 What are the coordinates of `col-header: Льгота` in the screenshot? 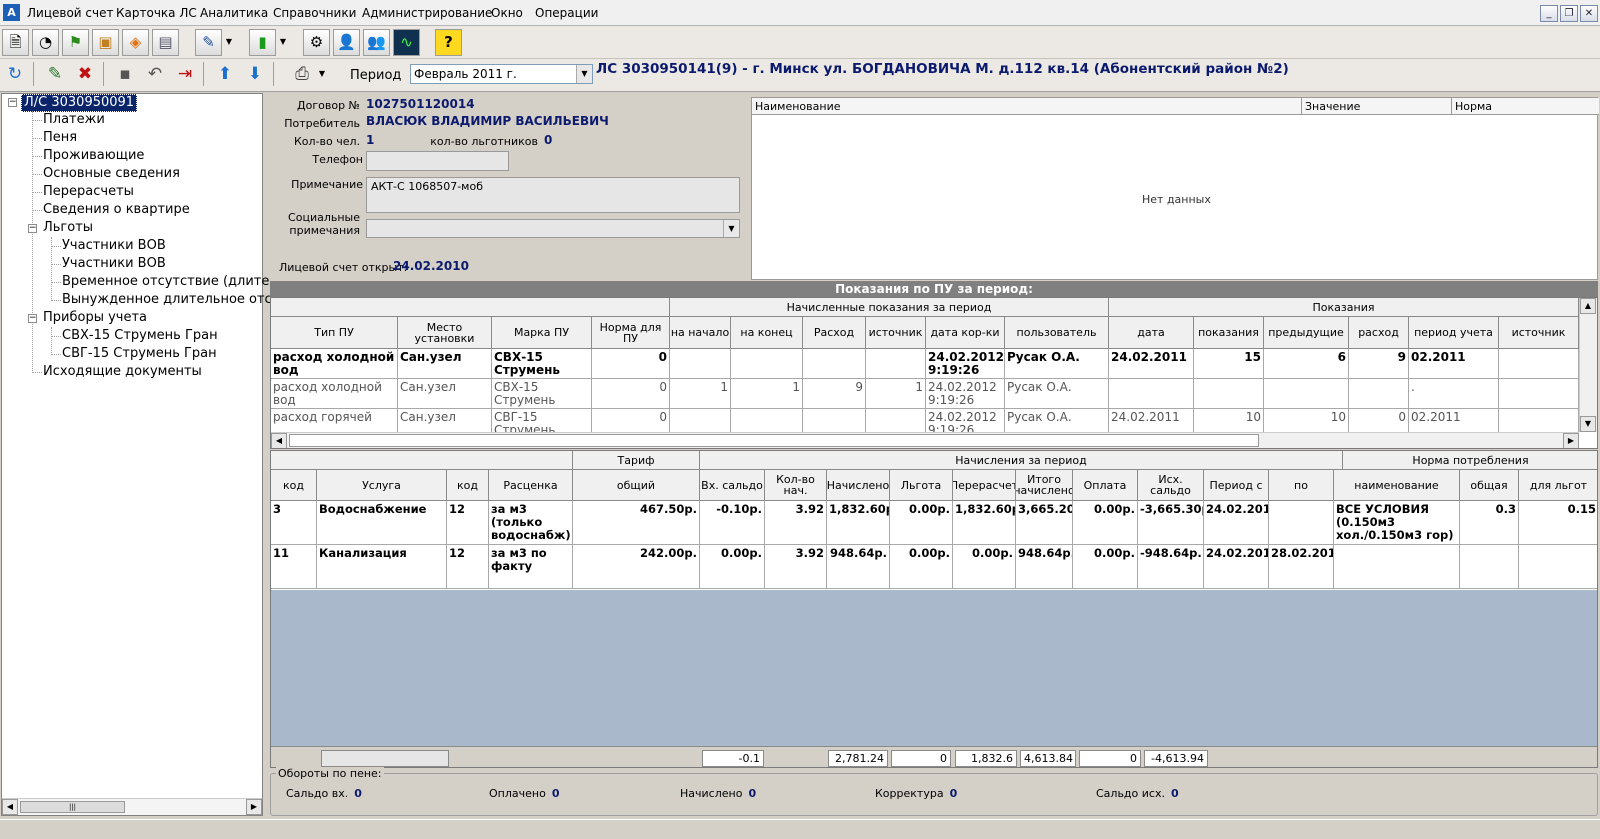 It's located at (921, 485).